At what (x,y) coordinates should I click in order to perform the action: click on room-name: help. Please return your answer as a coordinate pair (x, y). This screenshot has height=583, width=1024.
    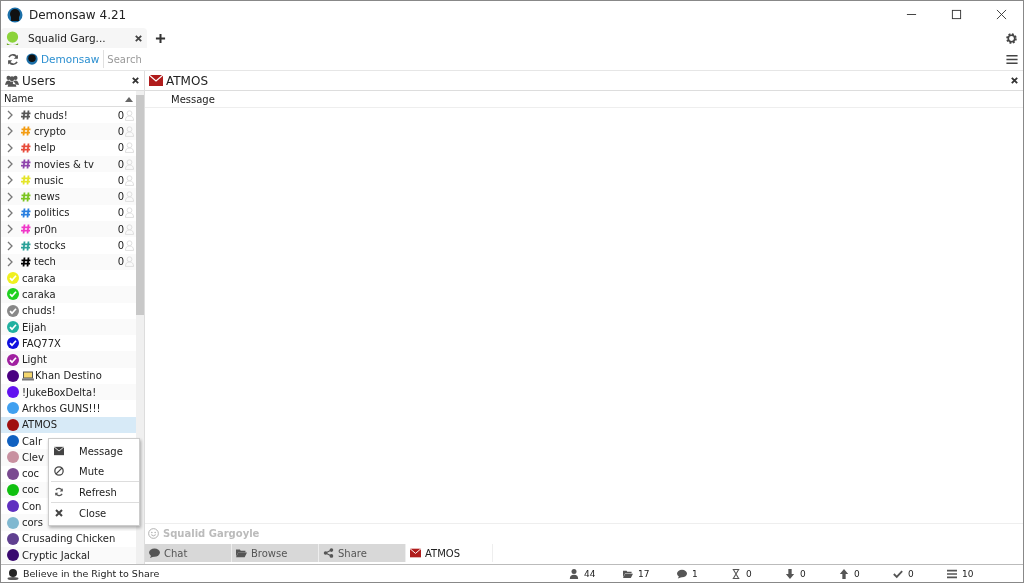
    Looking at the image, I should click on (45, 148).